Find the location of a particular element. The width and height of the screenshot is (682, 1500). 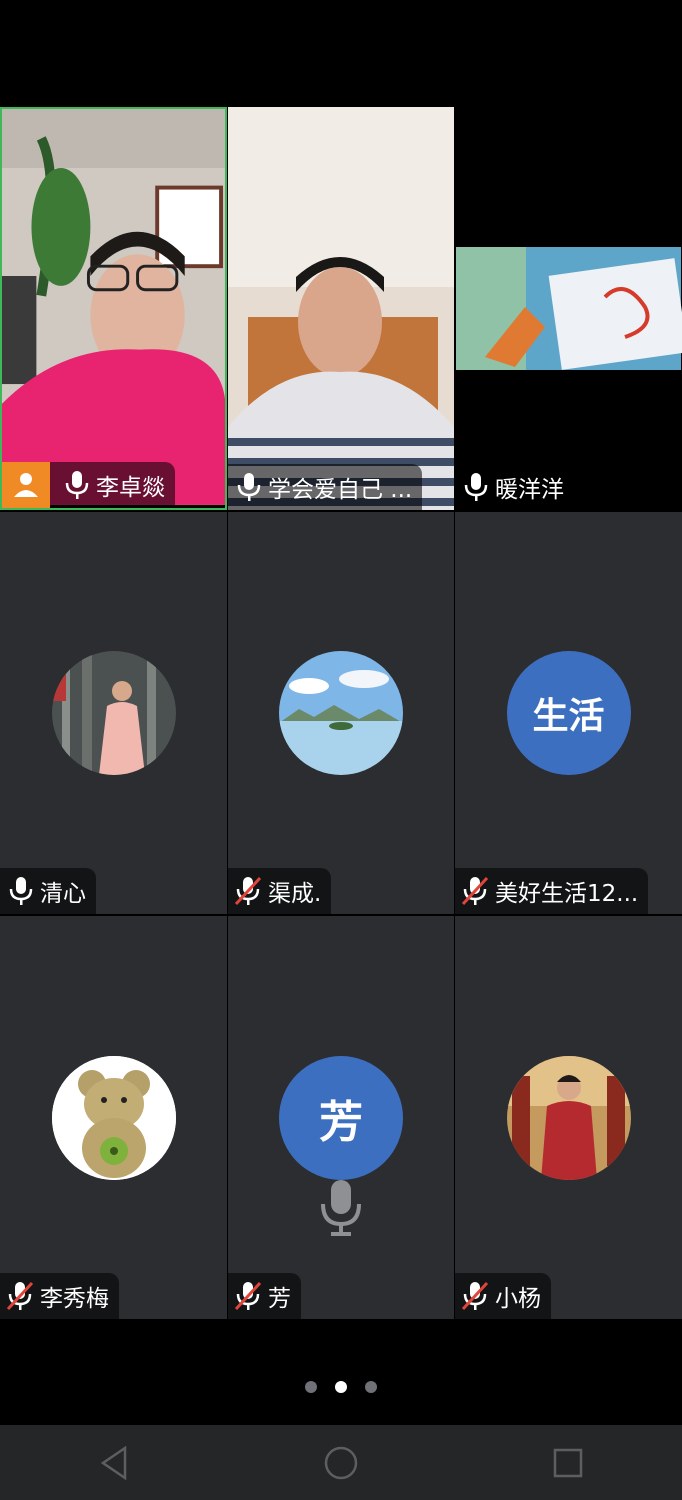

host-badge-icon is located at coordinates (26, 485).